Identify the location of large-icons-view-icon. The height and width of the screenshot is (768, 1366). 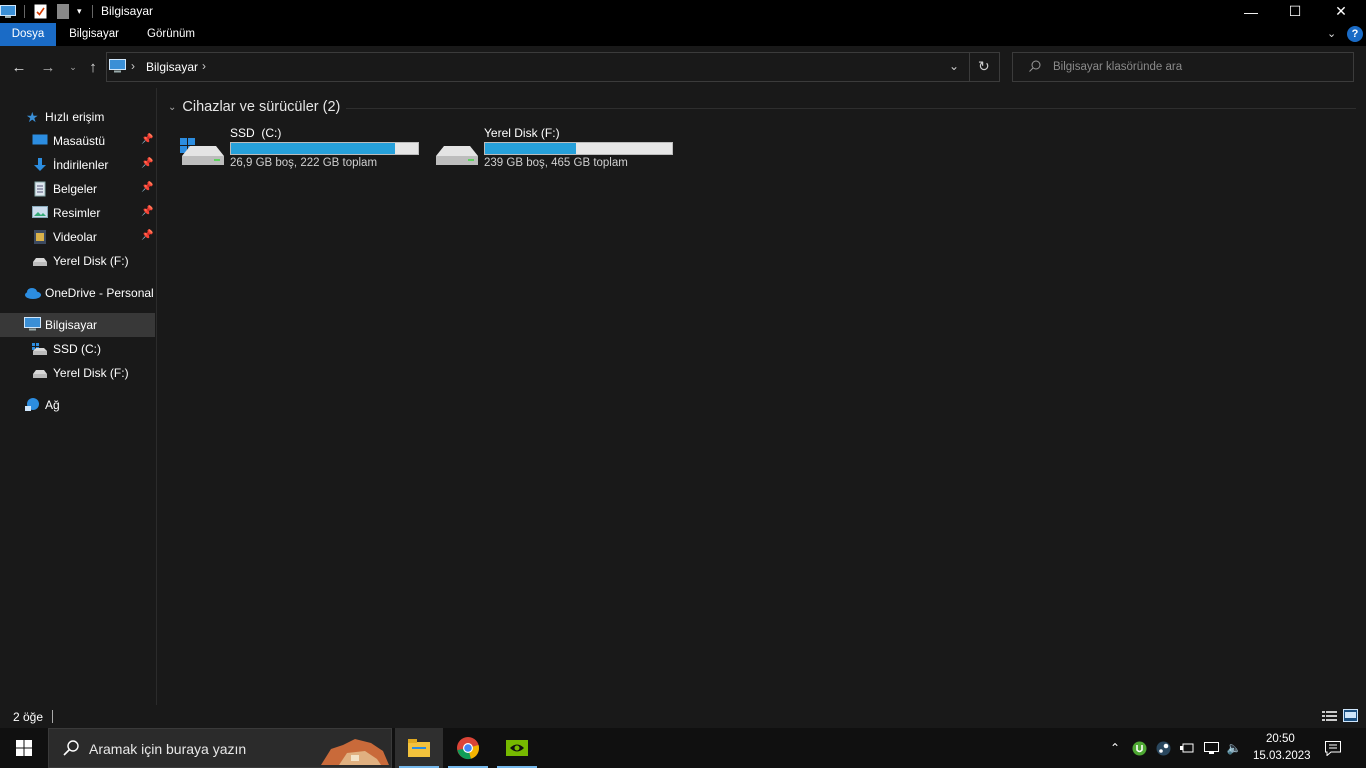
(1350, 717).